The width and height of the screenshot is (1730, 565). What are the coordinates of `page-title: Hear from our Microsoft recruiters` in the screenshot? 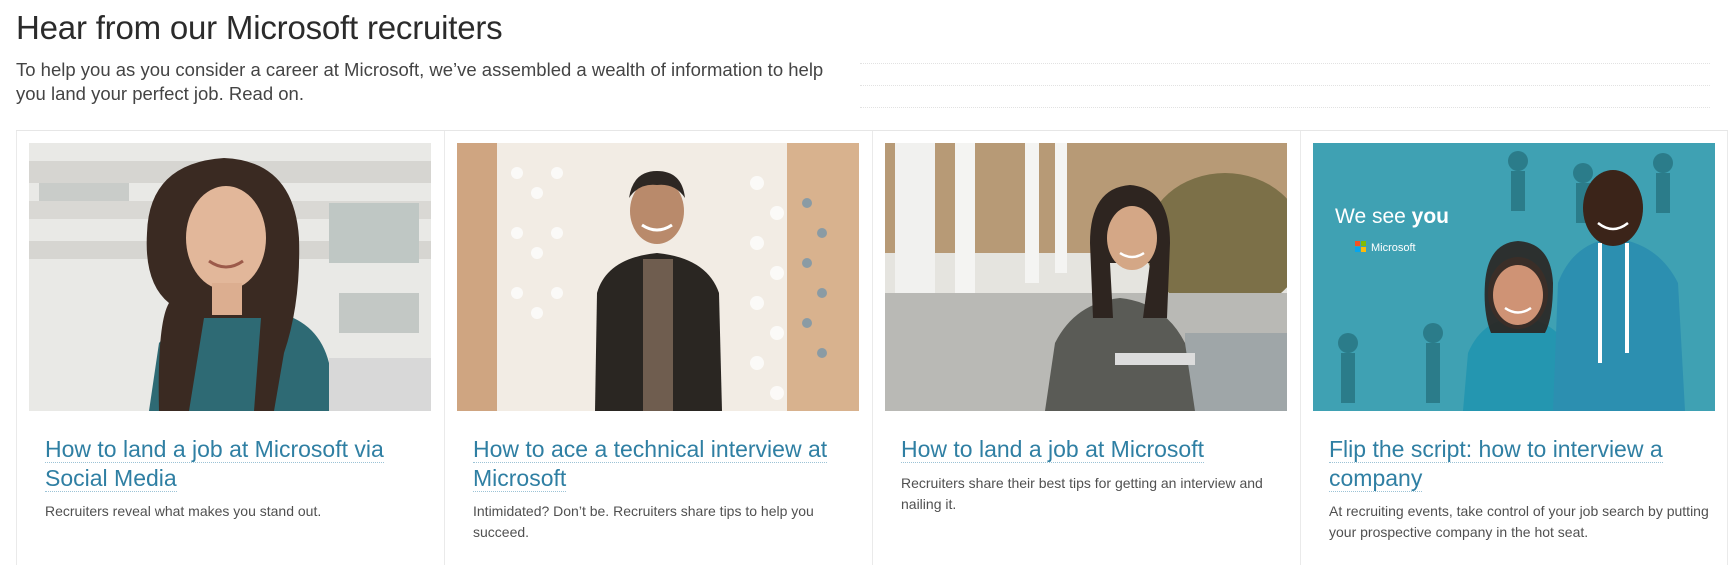 It's located at (259, 27).